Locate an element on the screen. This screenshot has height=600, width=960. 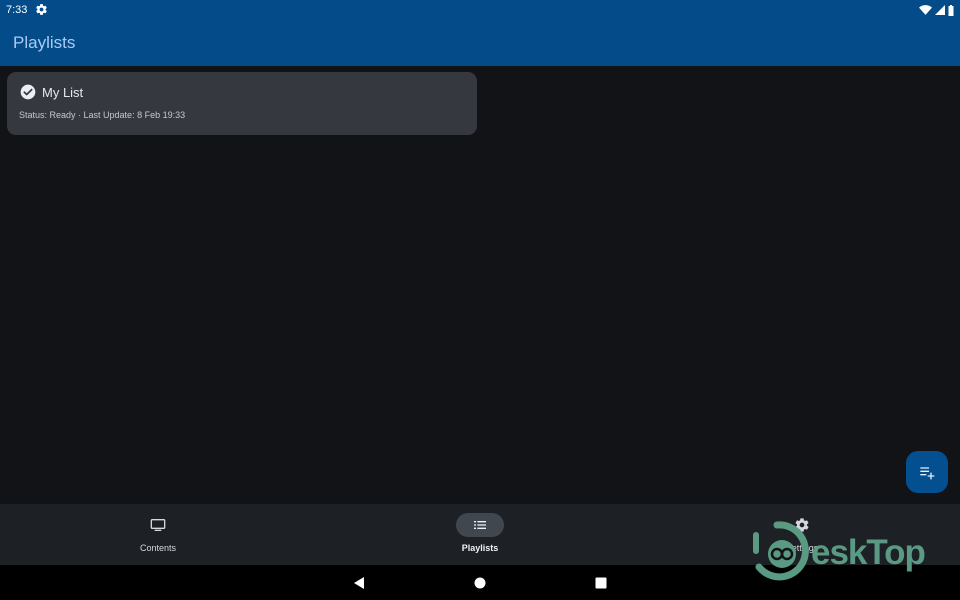
tv-icon is located at coordinates (158, 525).